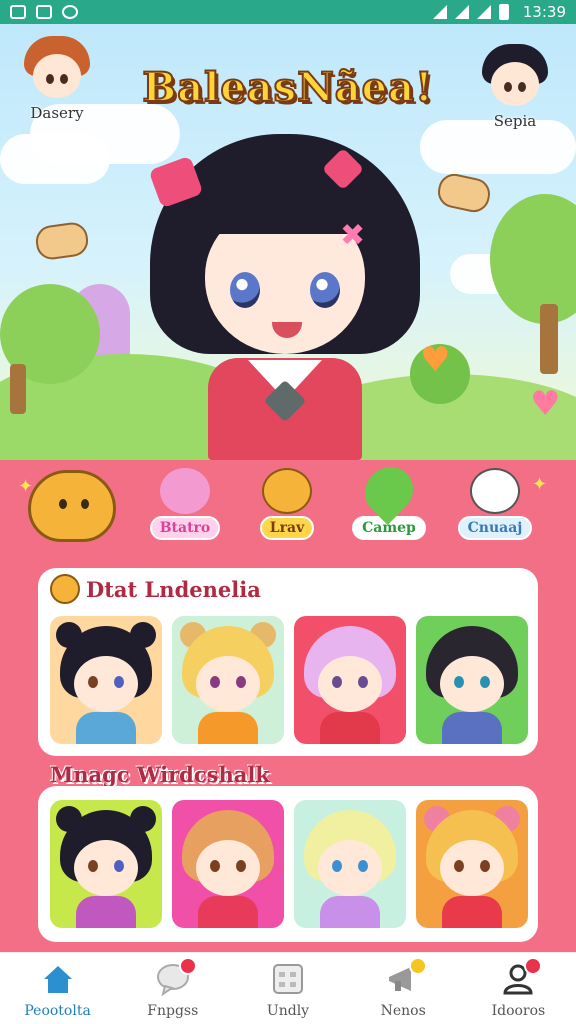 Image resolution: width=576 pixels, height=1024 pixels. I want to click on nav-item-calendar: Undly, so click(287, 988).